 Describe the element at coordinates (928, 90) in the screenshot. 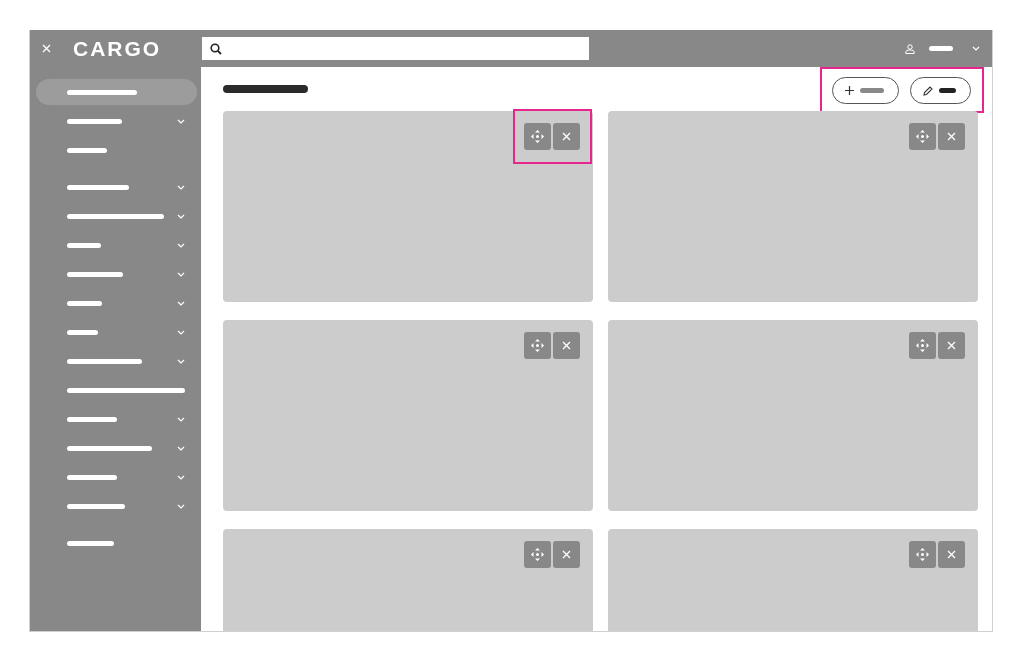

I see `pencil-icon` at that location.